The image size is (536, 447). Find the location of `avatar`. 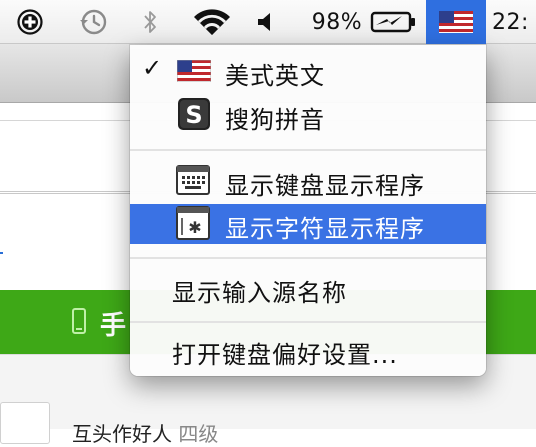

avatar is located at coordinates (25, 423).